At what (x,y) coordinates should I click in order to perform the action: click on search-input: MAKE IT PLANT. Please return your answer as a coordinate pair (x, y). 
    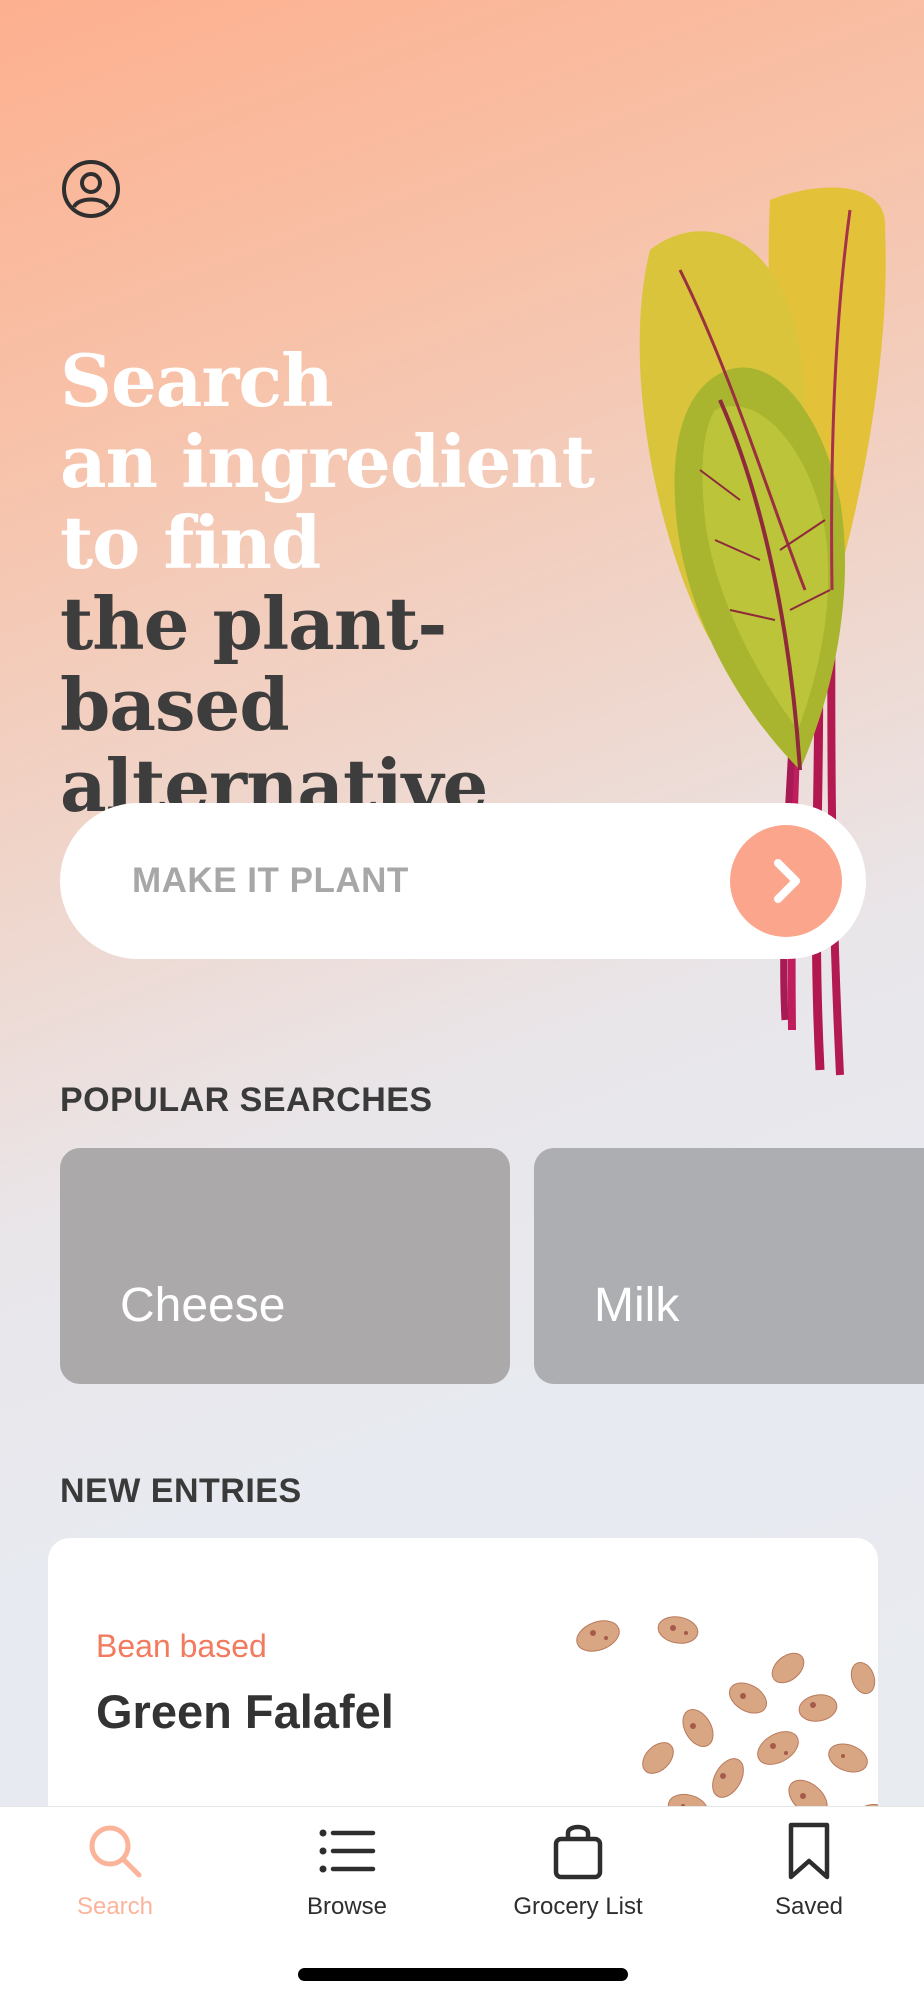
    Looking at the image, I should click on (463, 881).